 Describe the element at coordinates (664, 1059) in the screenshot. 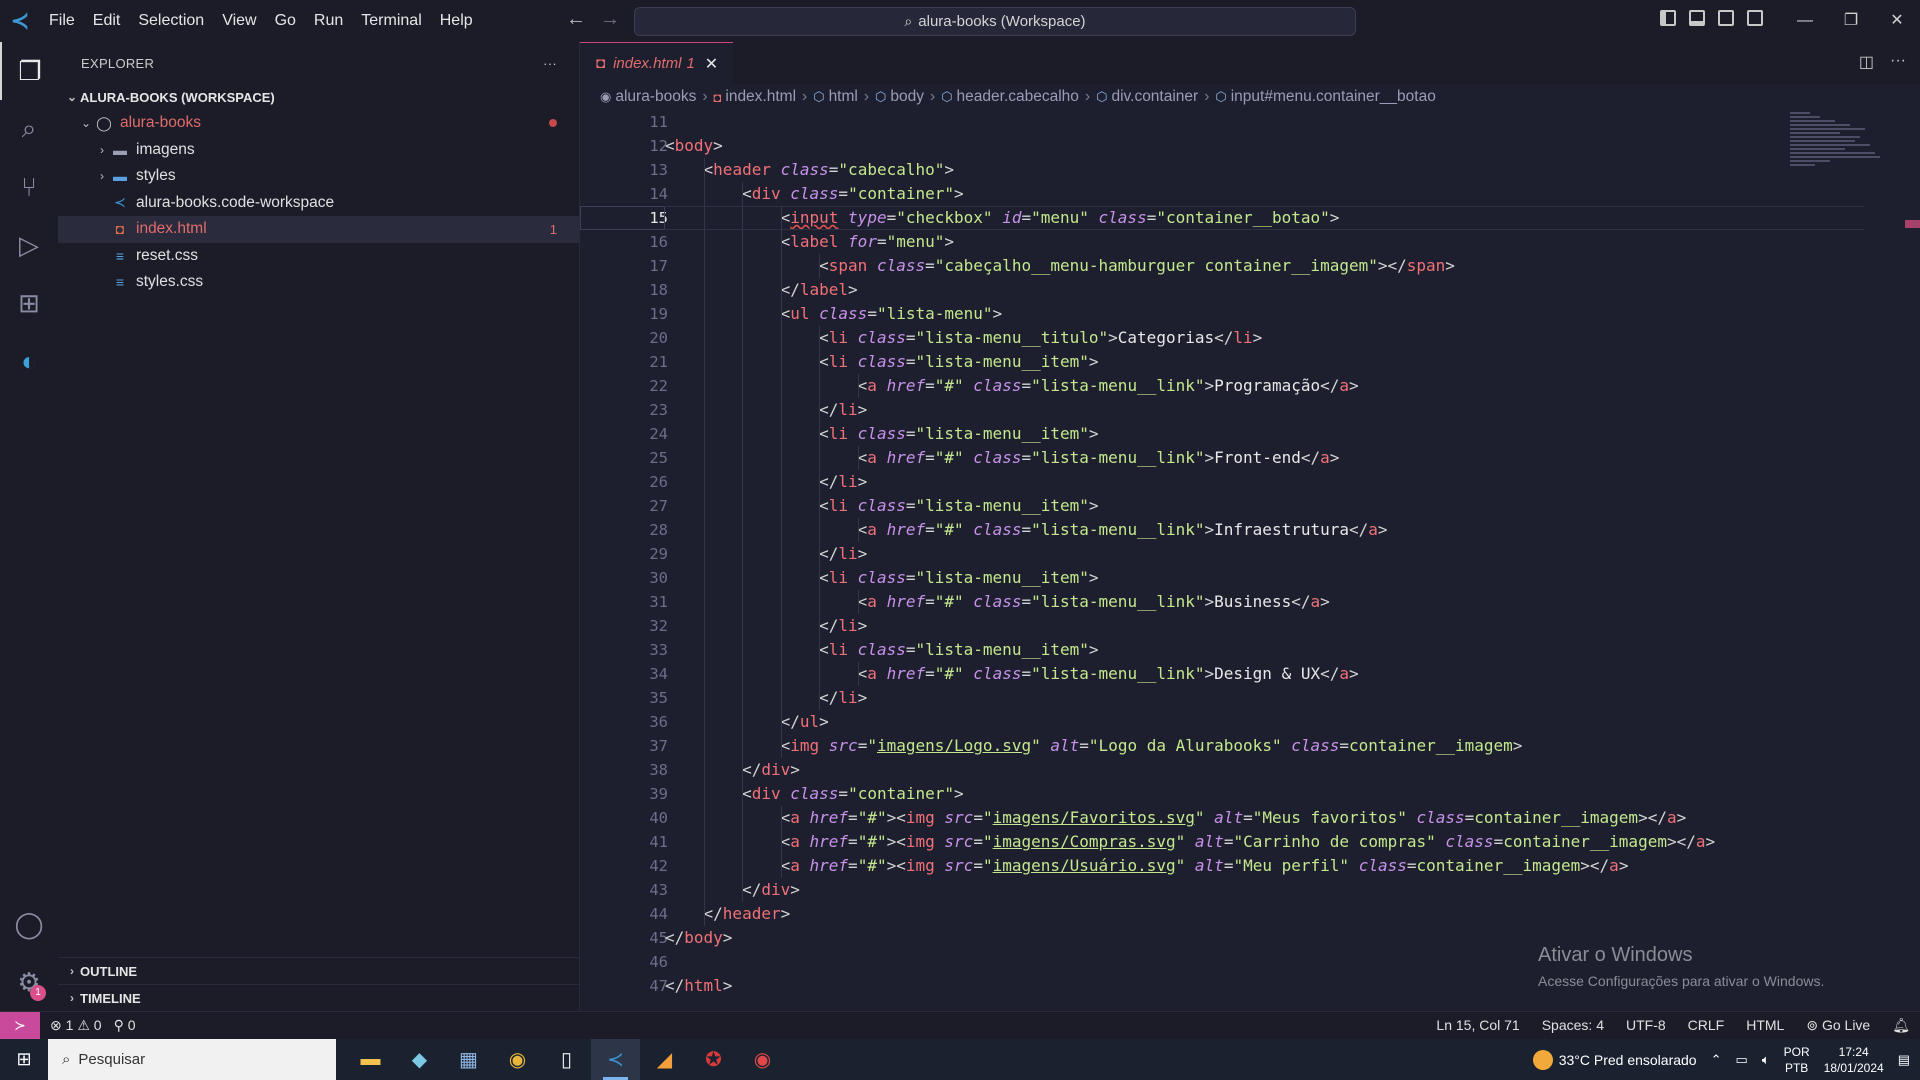

I see `sublime-icon: ◢` at that location.